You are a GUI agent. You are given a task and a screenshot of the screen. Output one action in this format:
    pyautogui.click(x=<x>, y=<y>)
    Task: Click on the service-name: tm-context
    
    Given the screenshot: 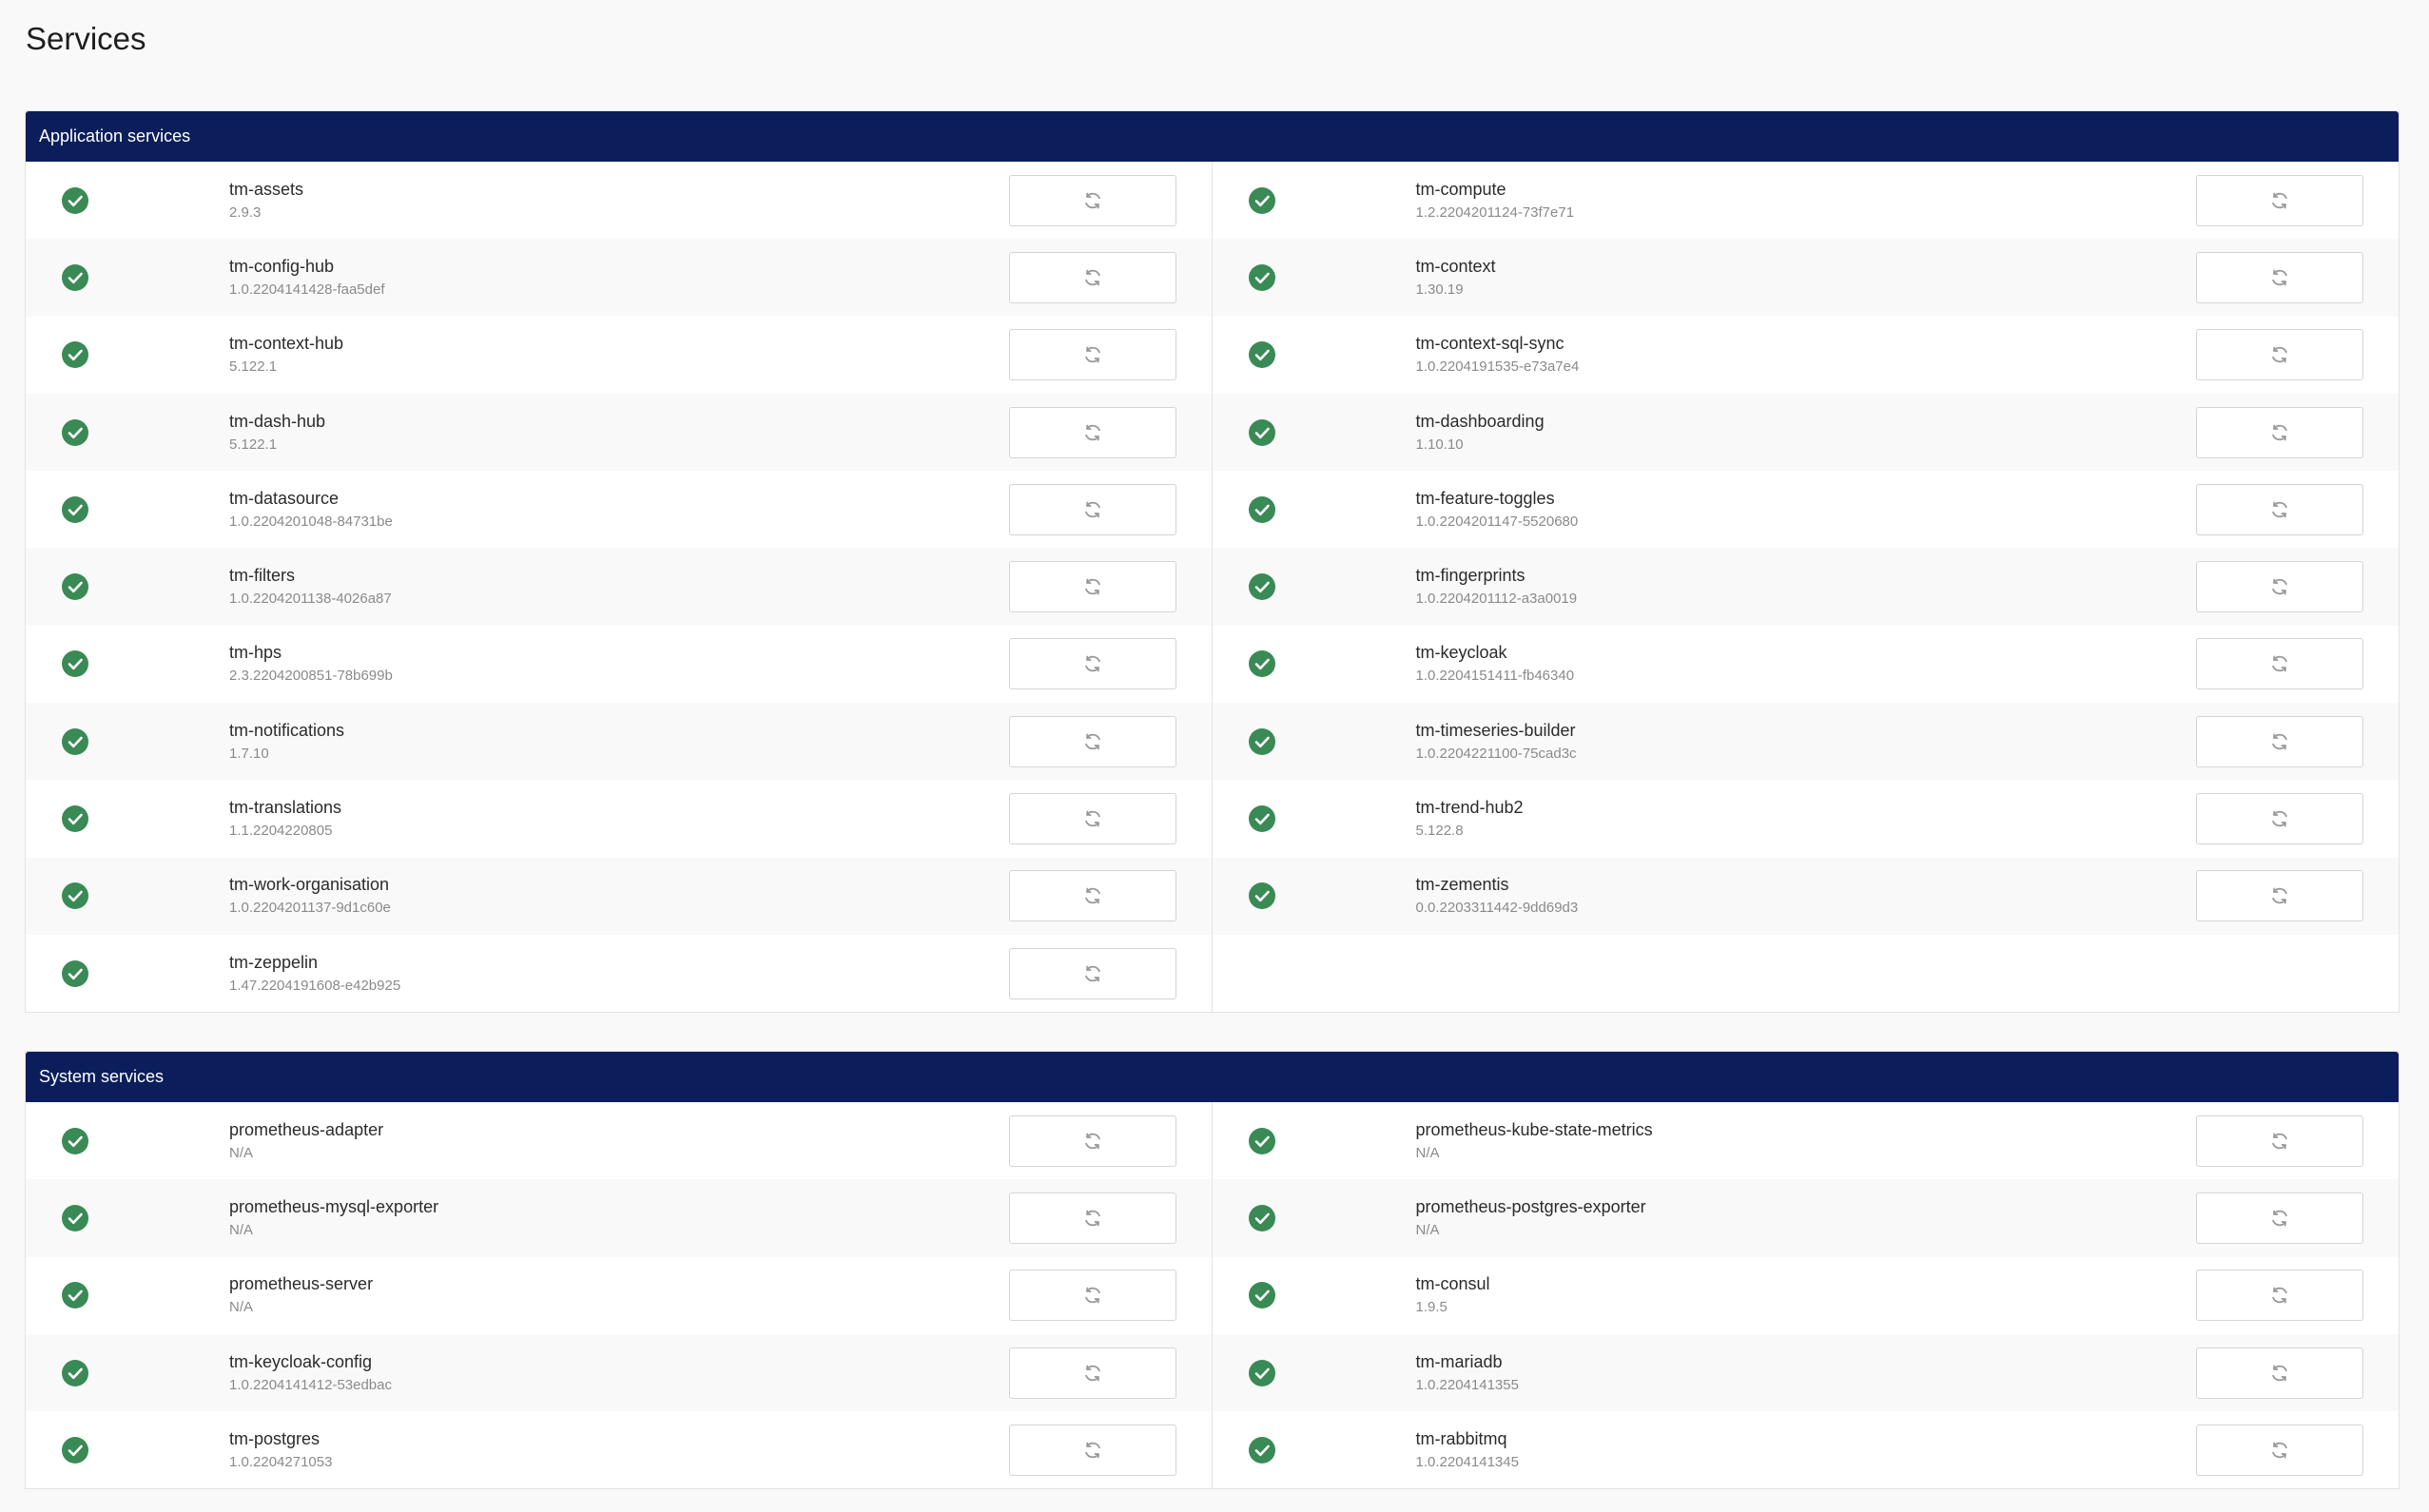 What is the action you would take?
    pyautogui.click(x=1455, y=266)
    